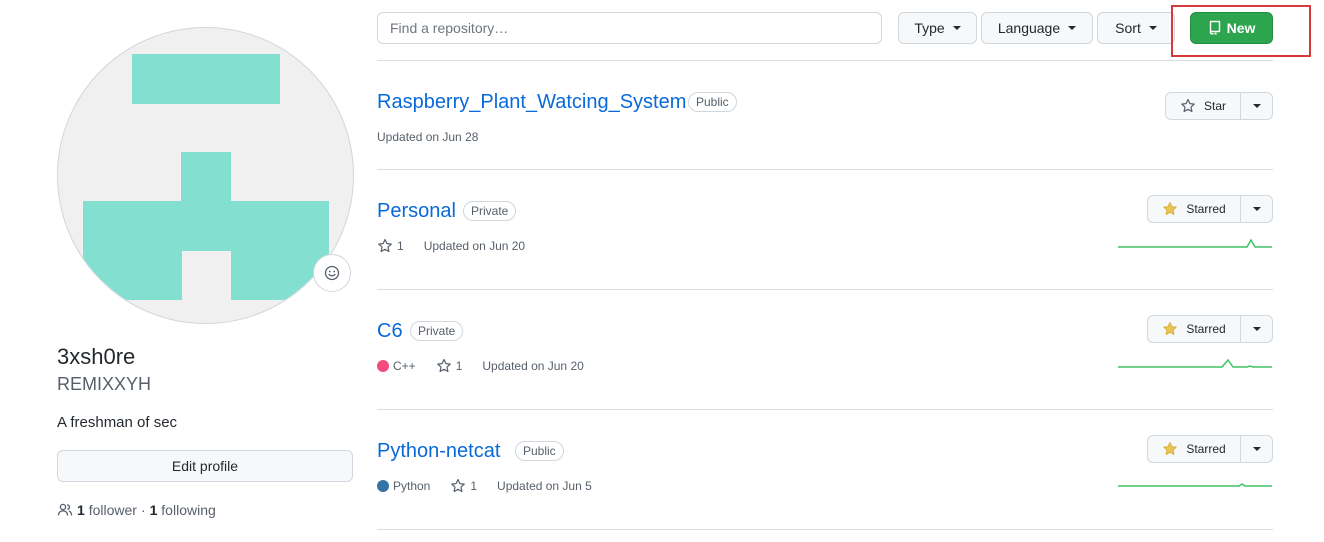  Describe the element at coordinates (104, 384) in the screenshot. I see `profile-username: REMIXXYH` at that location.